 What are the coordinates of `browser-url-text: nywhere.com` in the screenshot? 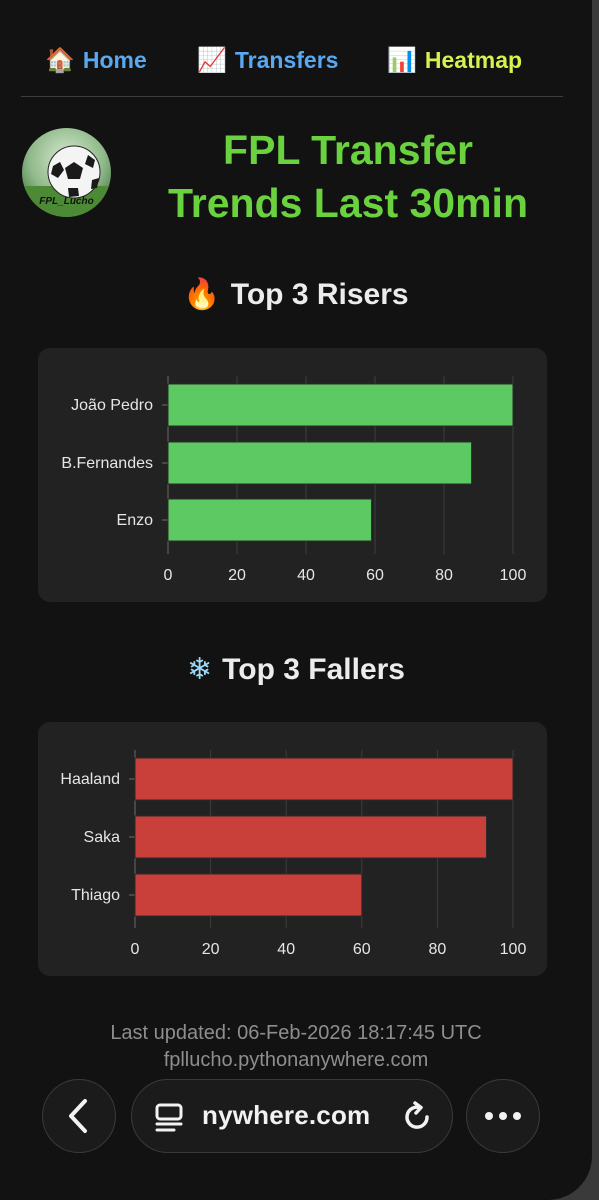 It's located at (286, 1115).